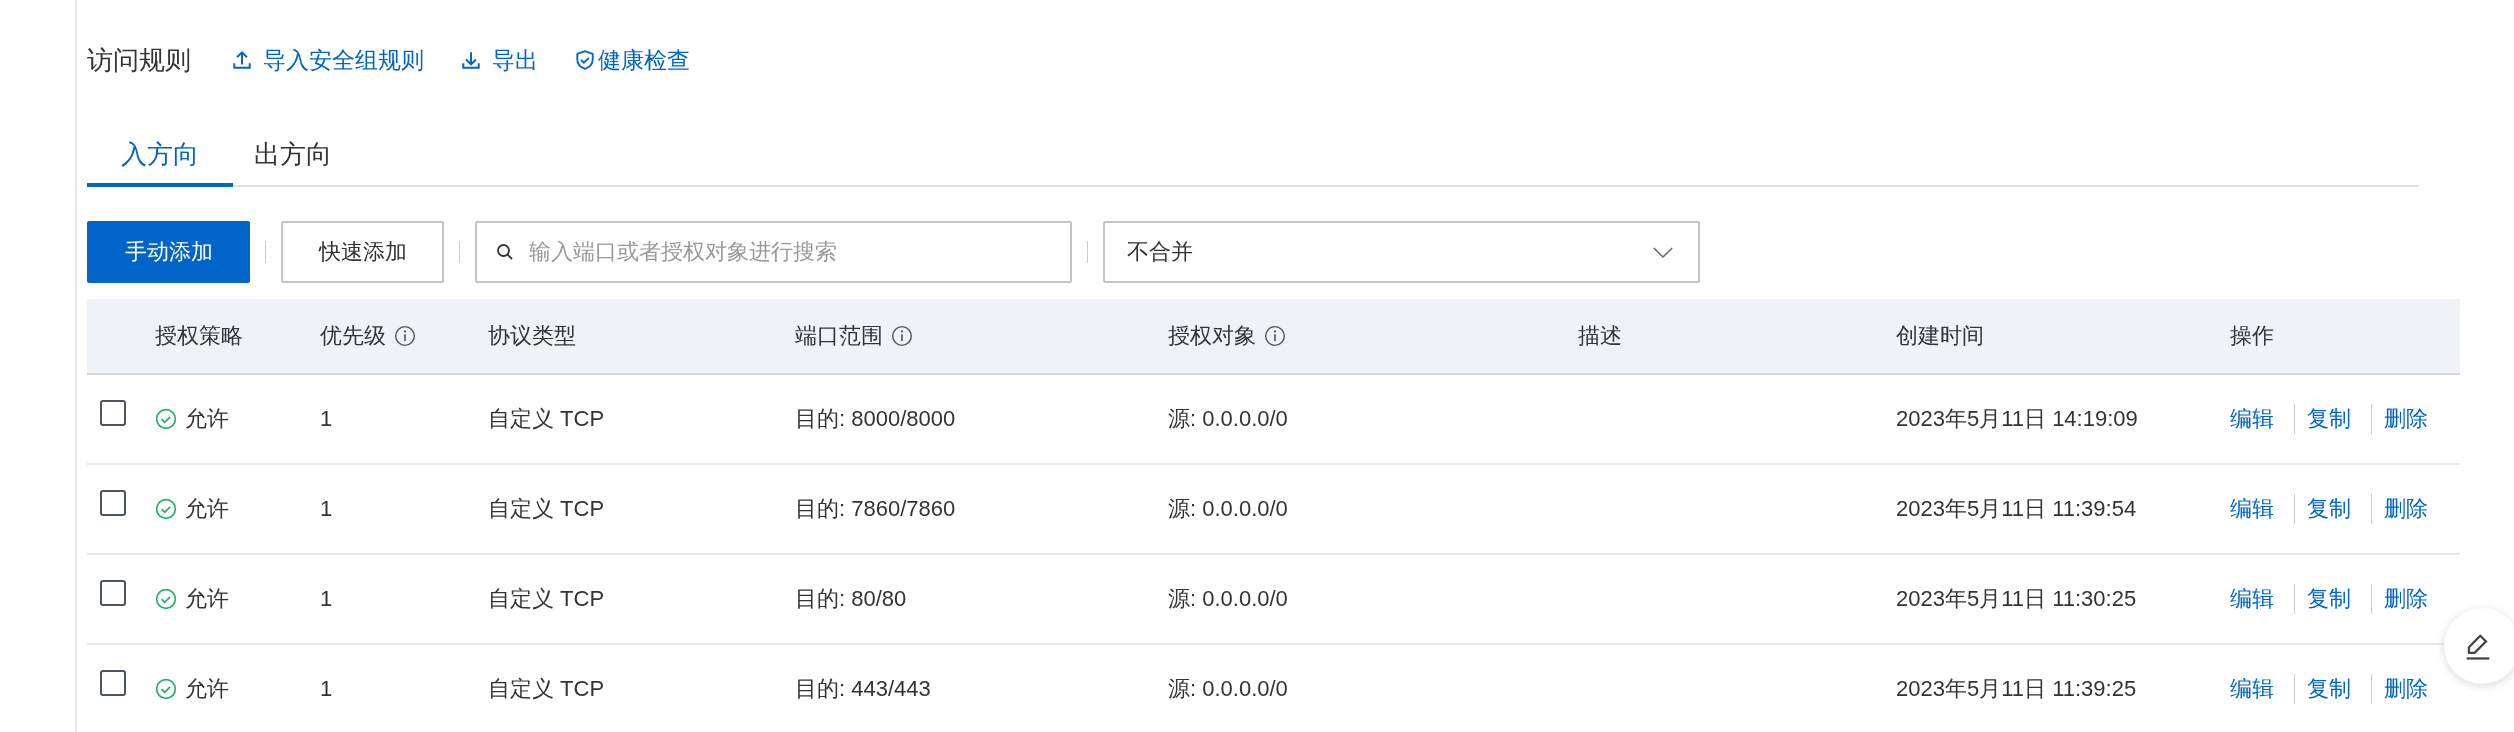 Image resolution: width=2514 pixels, height=732 pixels. Describe the element at coordinates (875, 509) in the screenshot. I see `table-cell-text: 目的: 7860/7860` at that location.